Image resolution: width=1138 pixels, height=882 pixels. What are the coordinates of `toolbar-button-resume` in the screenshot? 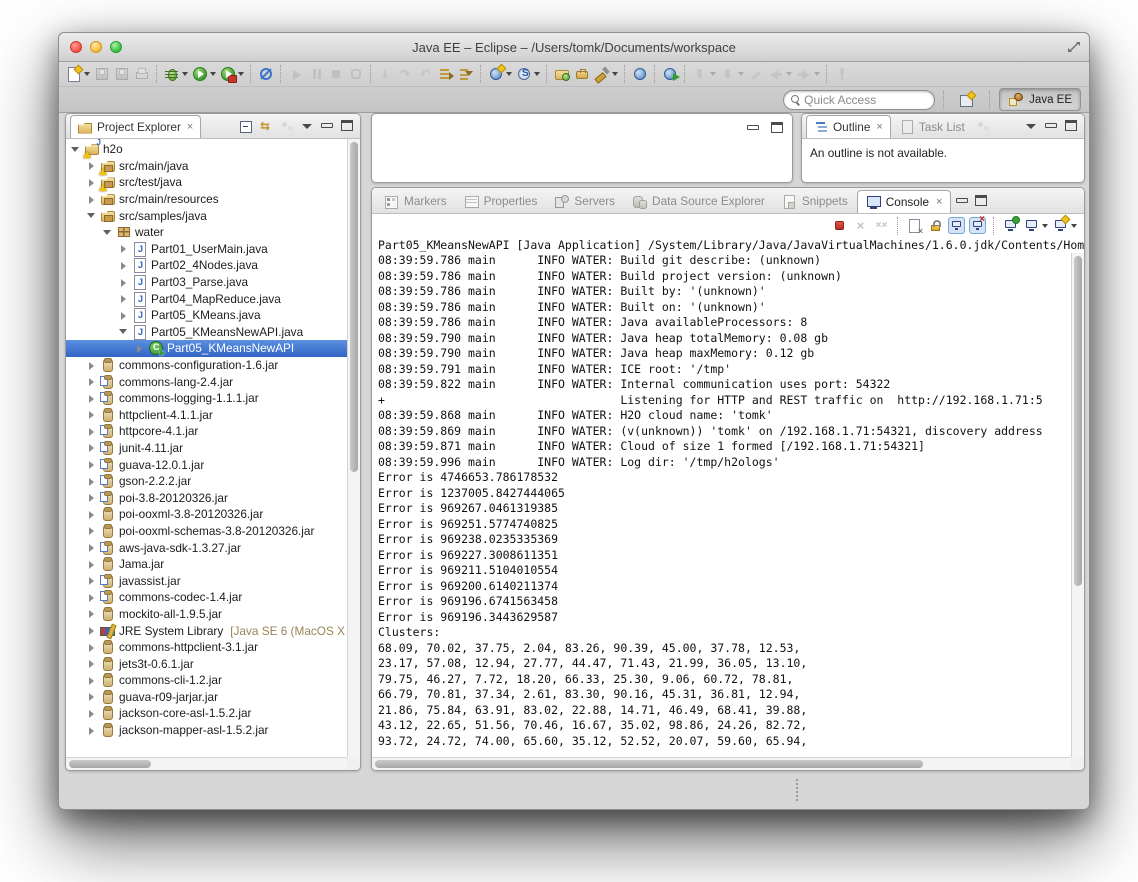 It's located at (296, 74).